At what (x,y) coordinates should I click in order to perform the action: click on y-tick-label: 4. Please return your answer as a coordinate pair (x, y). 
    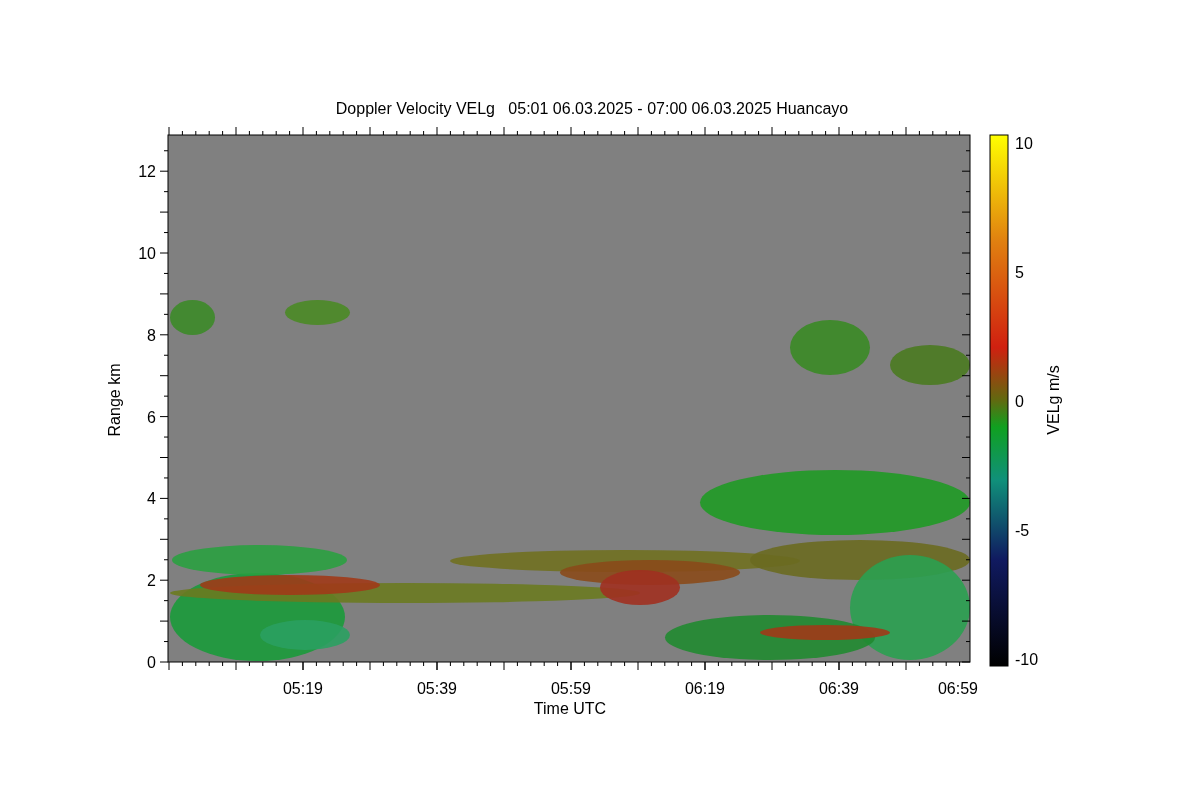
    Looking at the image, I should click on (151, 499).